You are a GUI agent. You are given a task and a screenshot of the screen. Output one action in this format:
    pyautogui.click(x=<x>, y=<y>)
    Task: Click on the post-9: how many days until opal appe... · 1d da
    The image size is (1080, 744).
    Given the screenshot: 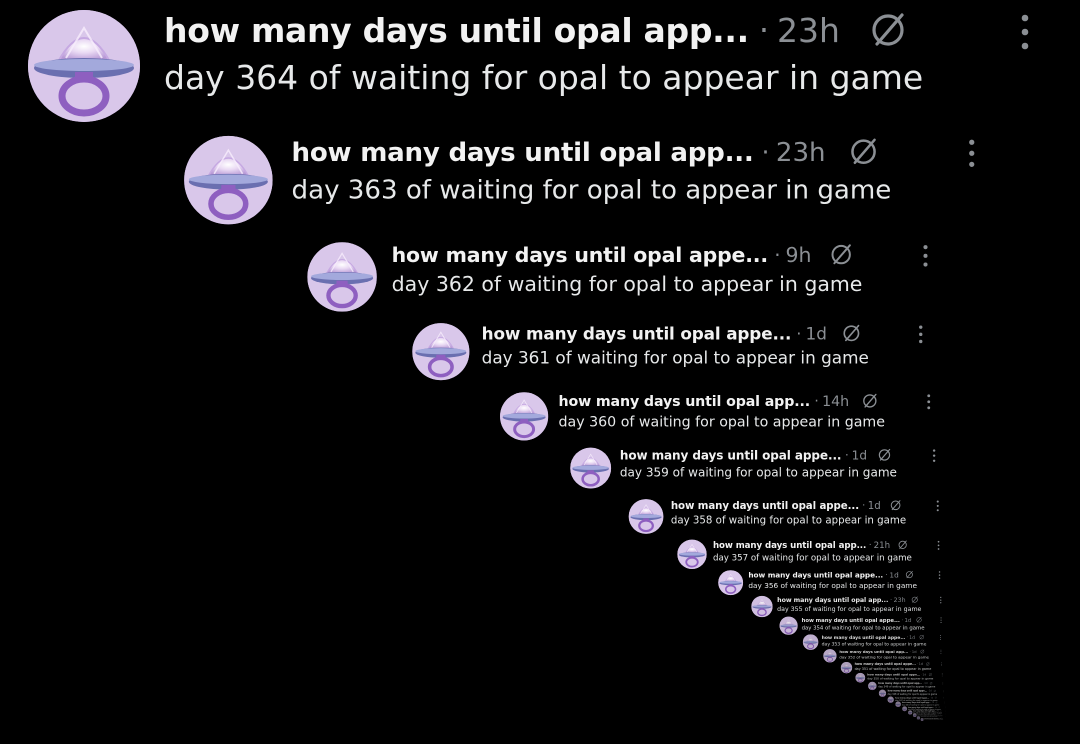 What is the action you would take?
    pyautogui.click(x=827, y=582)
    